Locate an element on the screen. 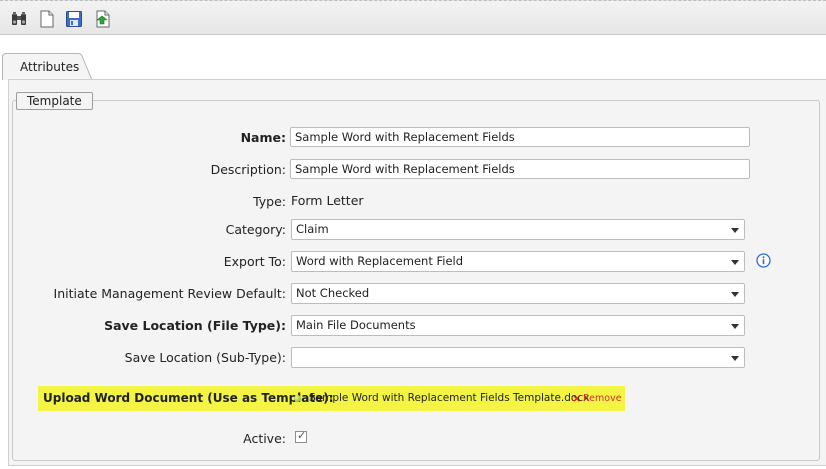 This screenshot has height=469, width=826. save-location-file-label: Save Location (File Type): is located at coordinates (195, 325).